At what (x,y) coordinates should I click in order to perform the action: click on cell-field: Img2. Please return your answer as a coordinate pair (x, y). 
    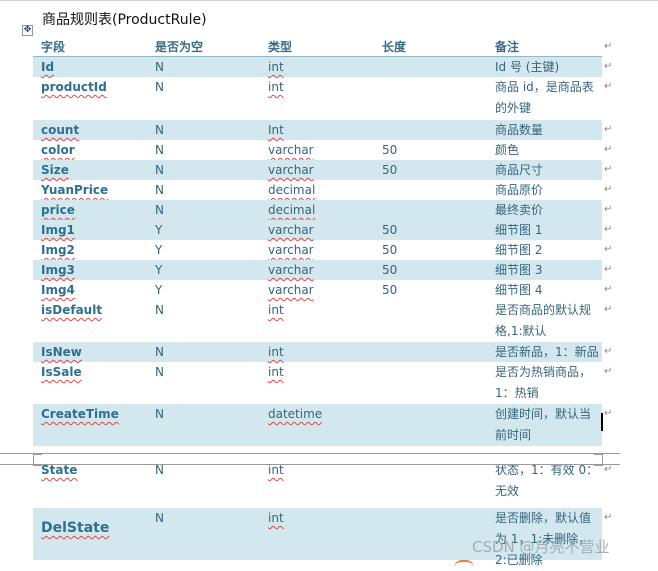
    Looking at the image, I should click on (58, 250).